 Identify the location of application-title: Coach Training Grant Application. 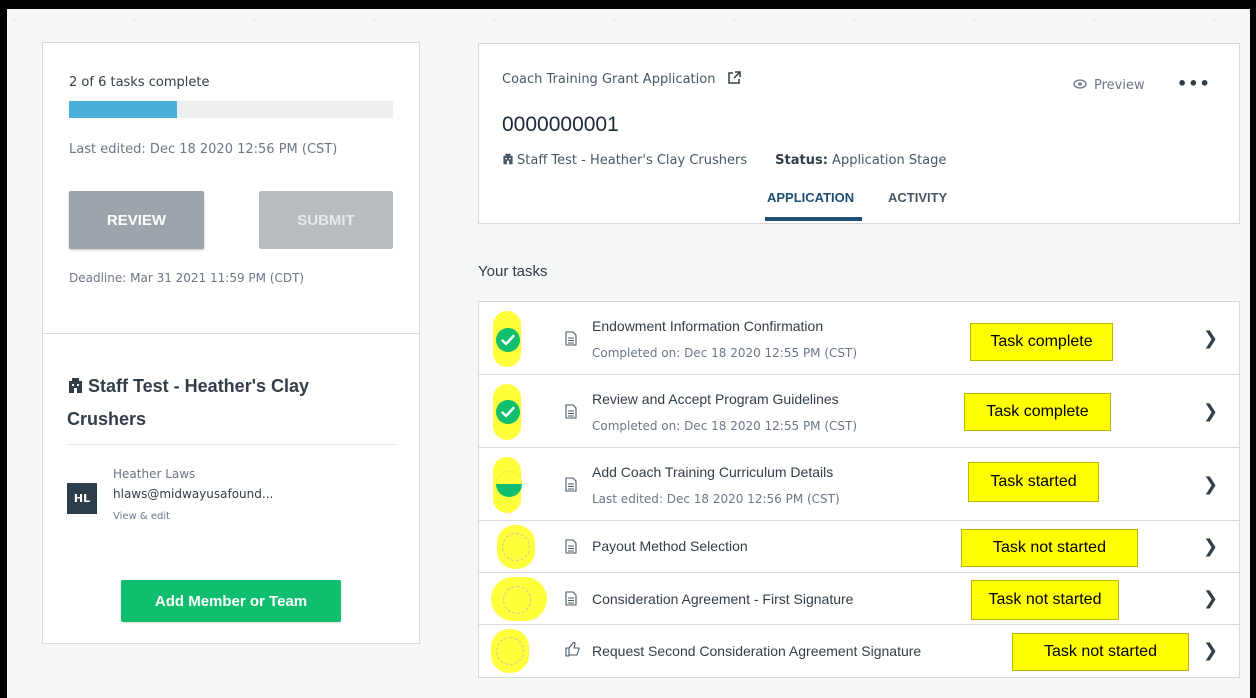
(621, 80).